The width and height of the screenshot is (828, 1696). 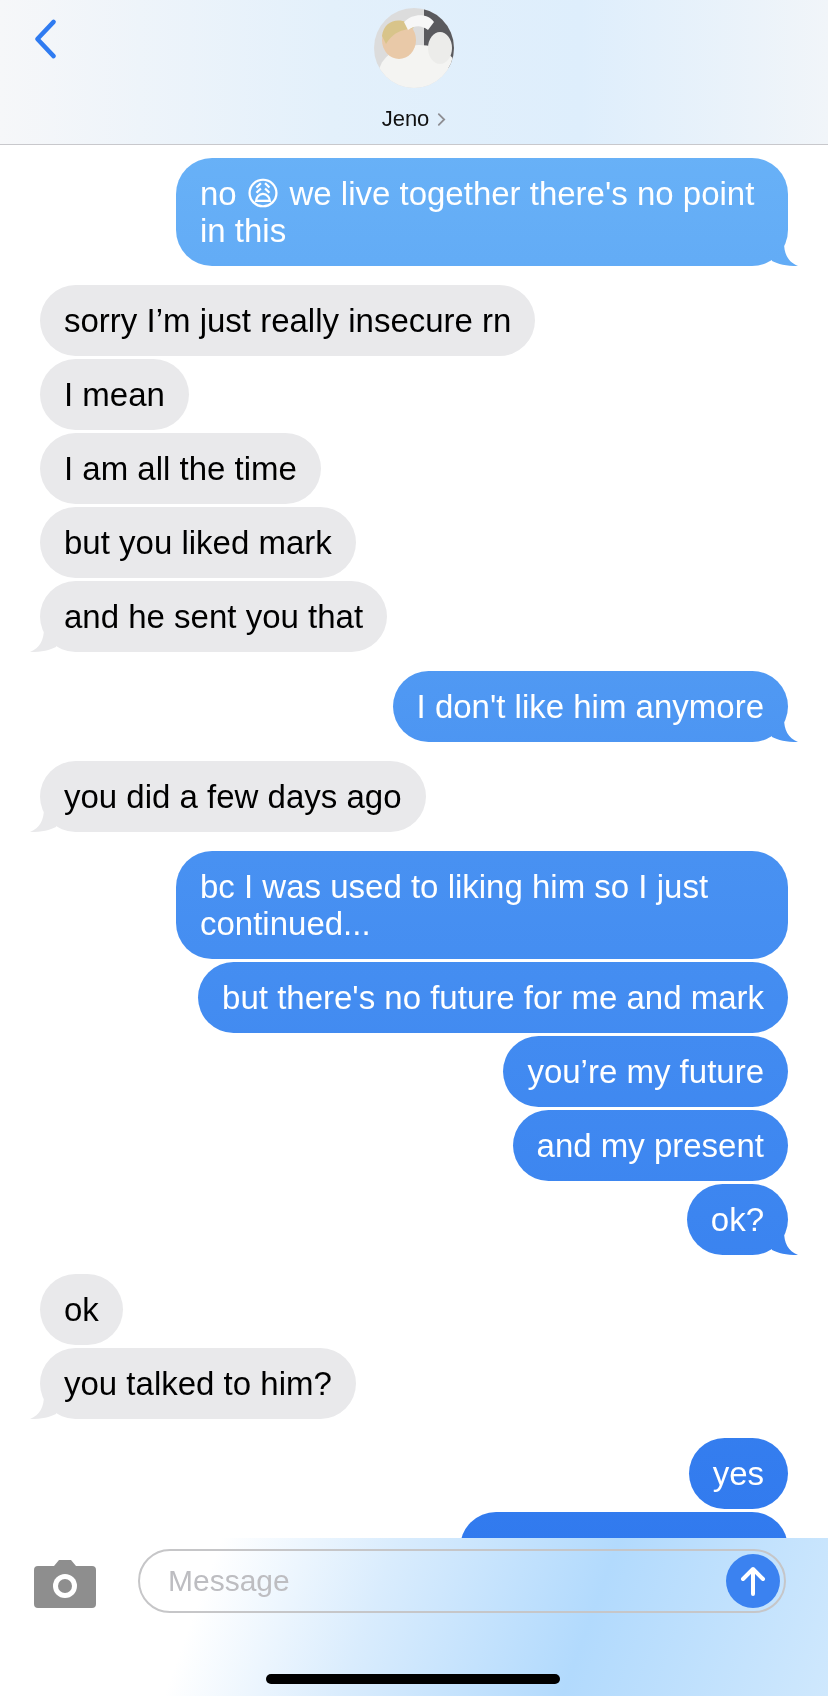 I want to click on message-input: Message, so click(x=446, y=1581).